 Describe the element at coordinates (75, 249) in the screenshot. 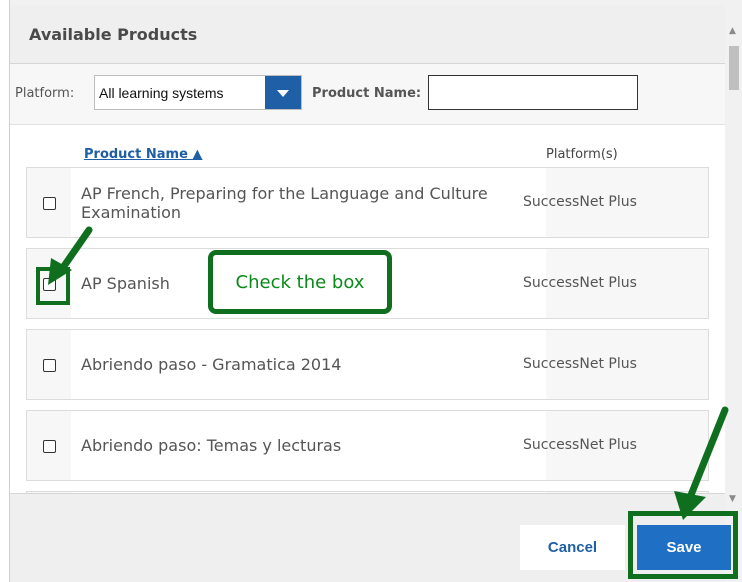

I see `arrow-to-checkbox-shaft` at that location.